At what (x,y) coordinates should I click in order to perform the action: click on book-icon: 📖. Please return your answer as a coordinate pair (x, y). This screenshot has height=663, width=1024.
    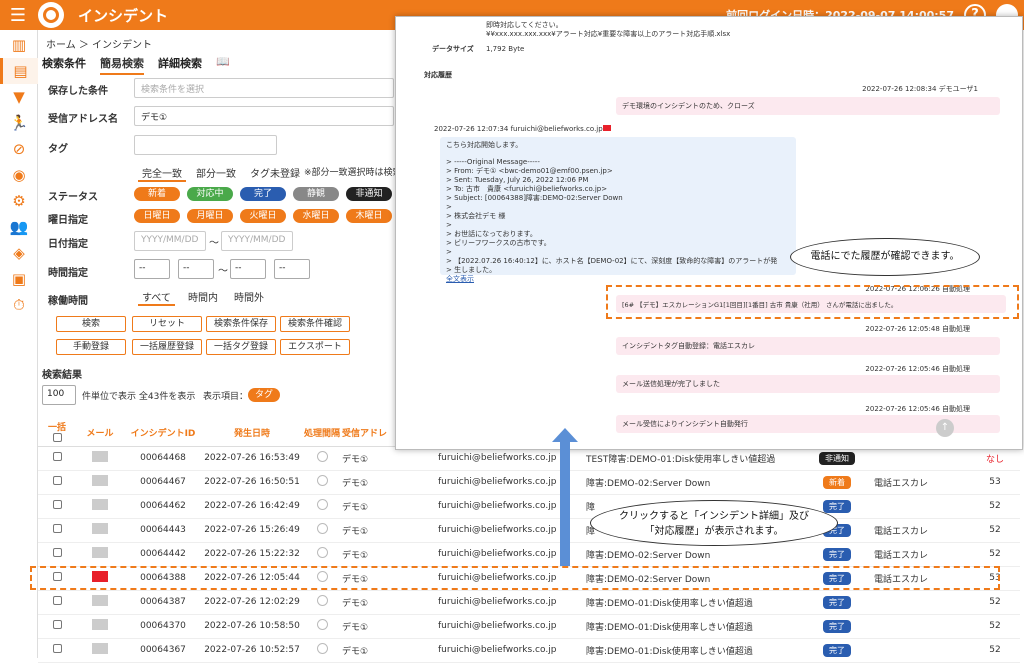
    Looking at the image, I should click on (223, 65).